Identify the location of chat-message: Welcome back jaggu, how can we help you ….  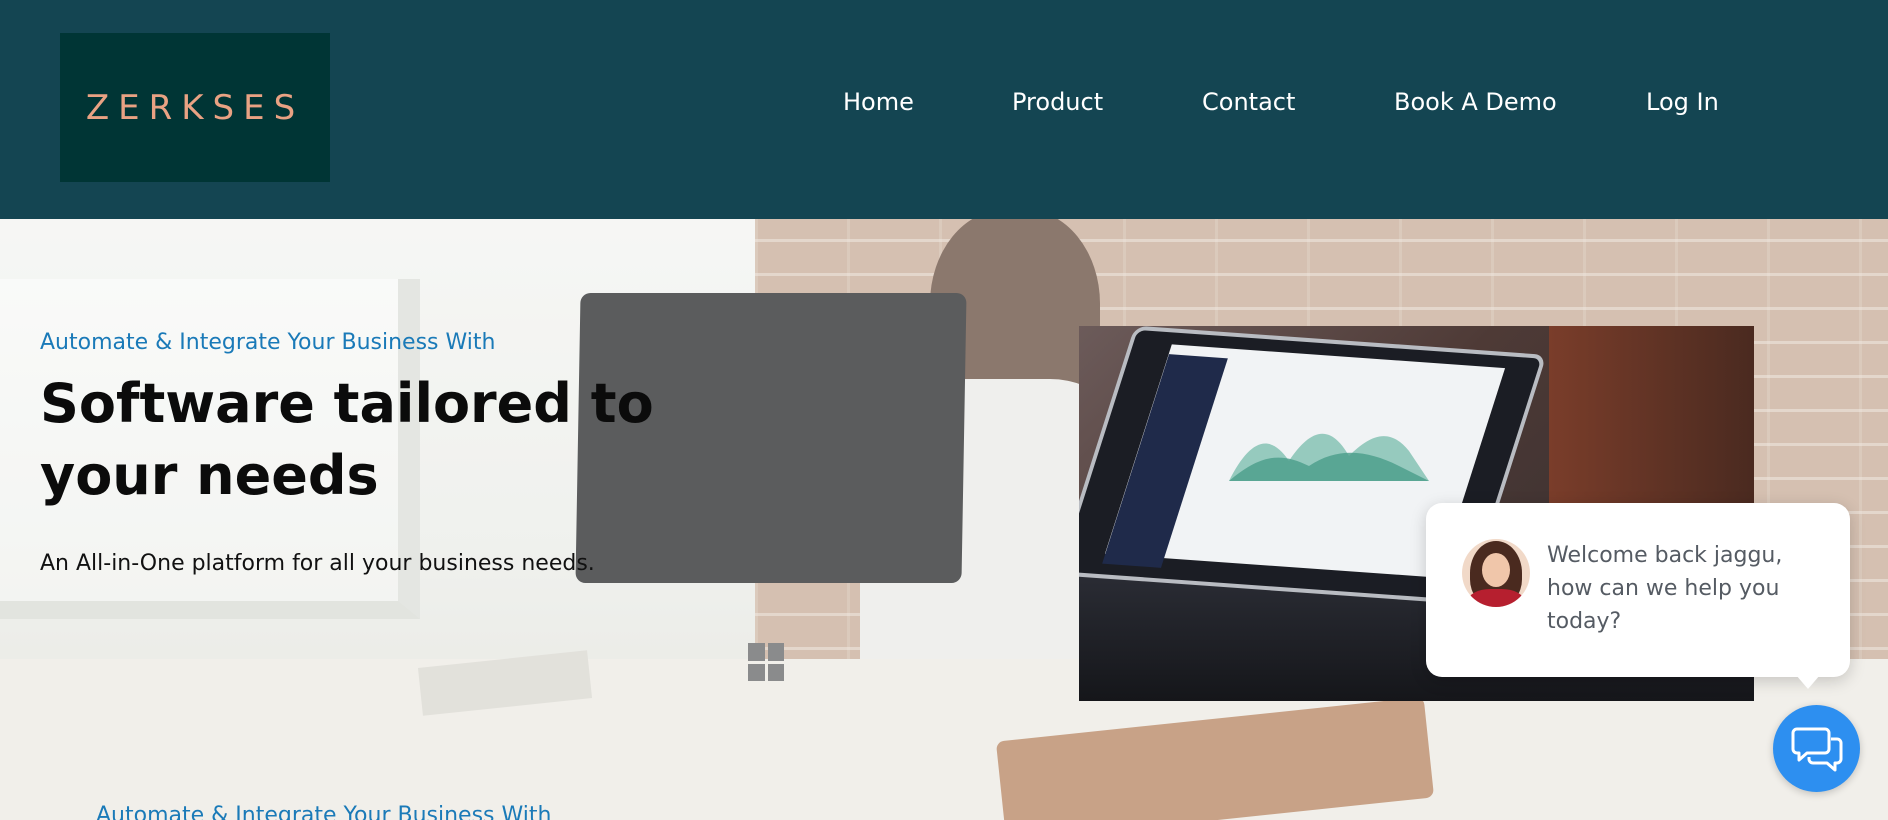
(1665, 588).